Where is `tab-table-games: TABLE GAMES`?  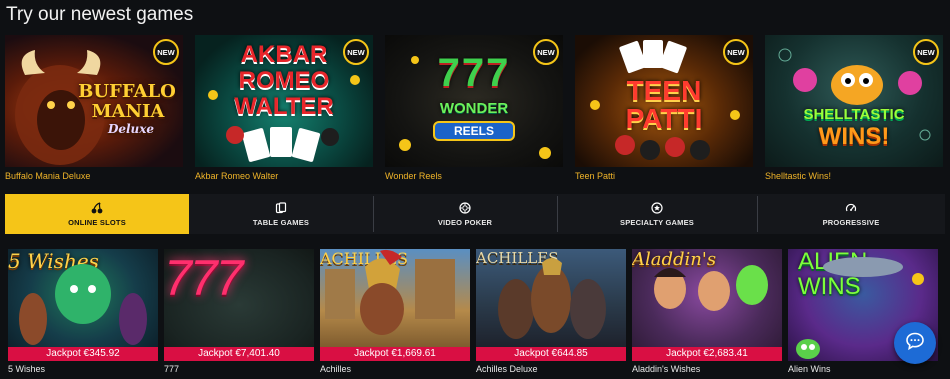 tab-table-games: TABLE GAMES is located at coordinates (281, 214).